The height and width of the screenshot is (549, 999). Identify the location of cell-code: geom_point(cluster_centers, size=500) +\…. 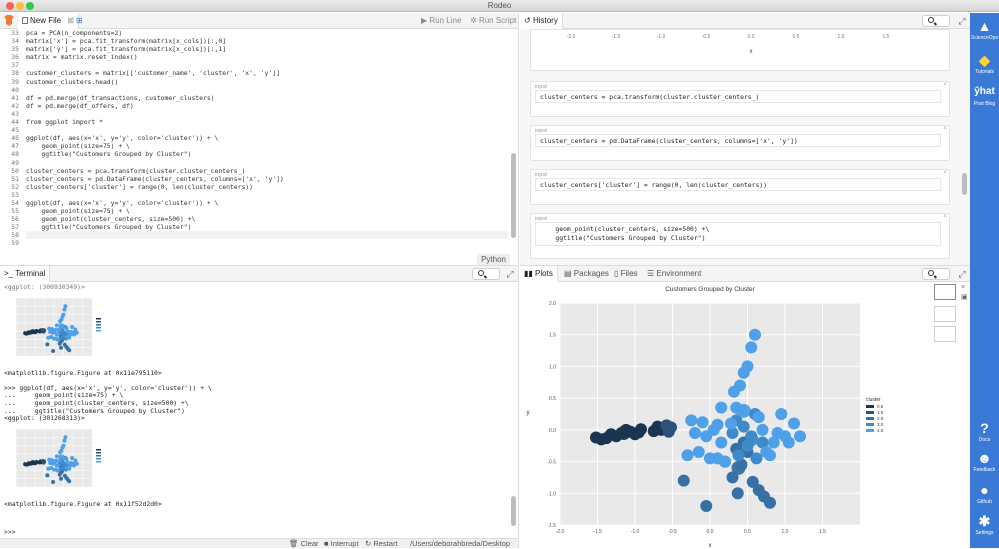
(738, 234).